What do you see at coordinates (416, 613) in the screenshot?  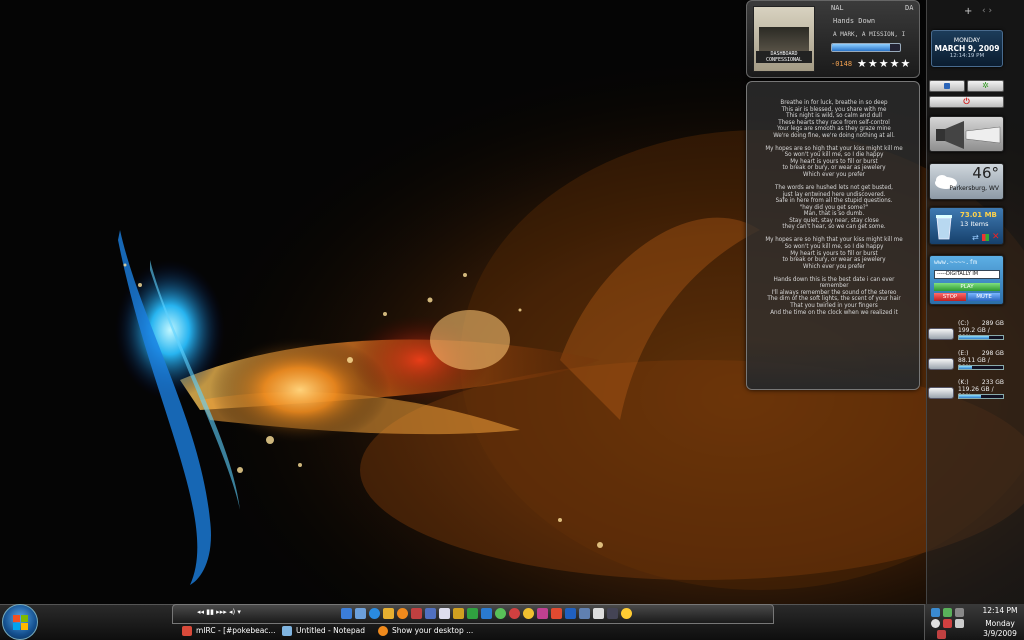 I see `mirc-icon` at bounding box center [416, 613].